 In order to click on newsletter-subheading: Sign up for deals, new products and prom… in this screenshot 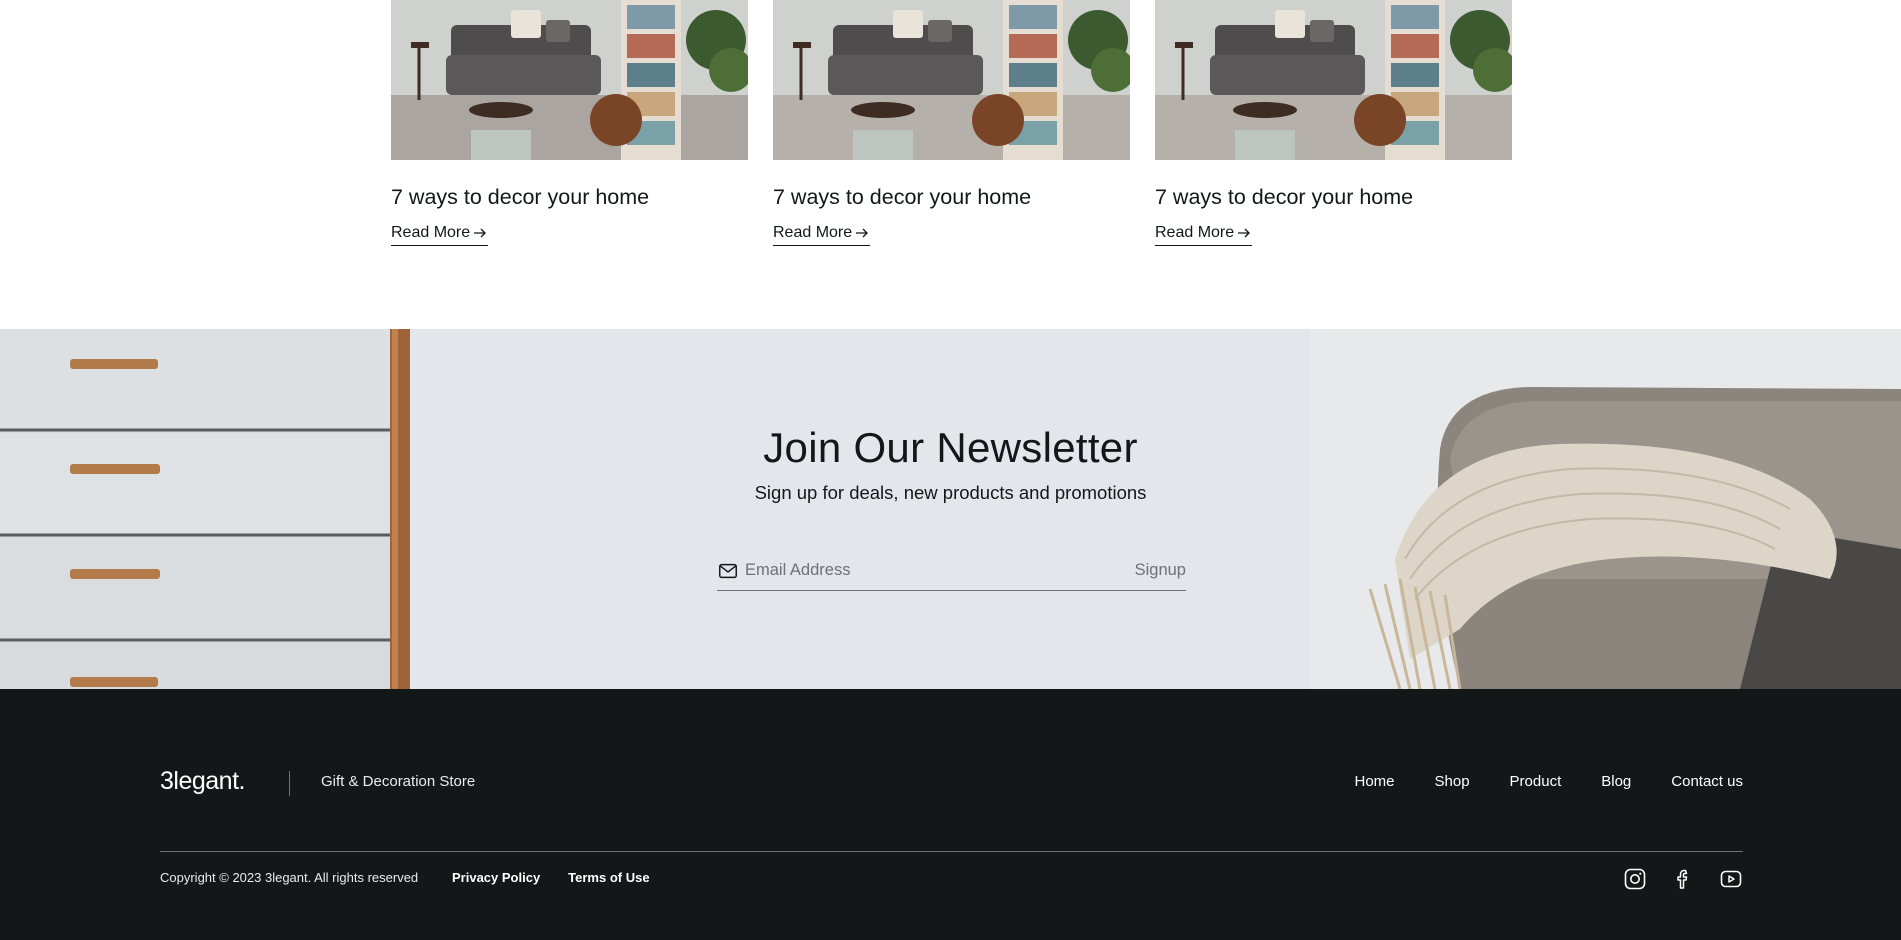, I will do `click(950, 492)`.